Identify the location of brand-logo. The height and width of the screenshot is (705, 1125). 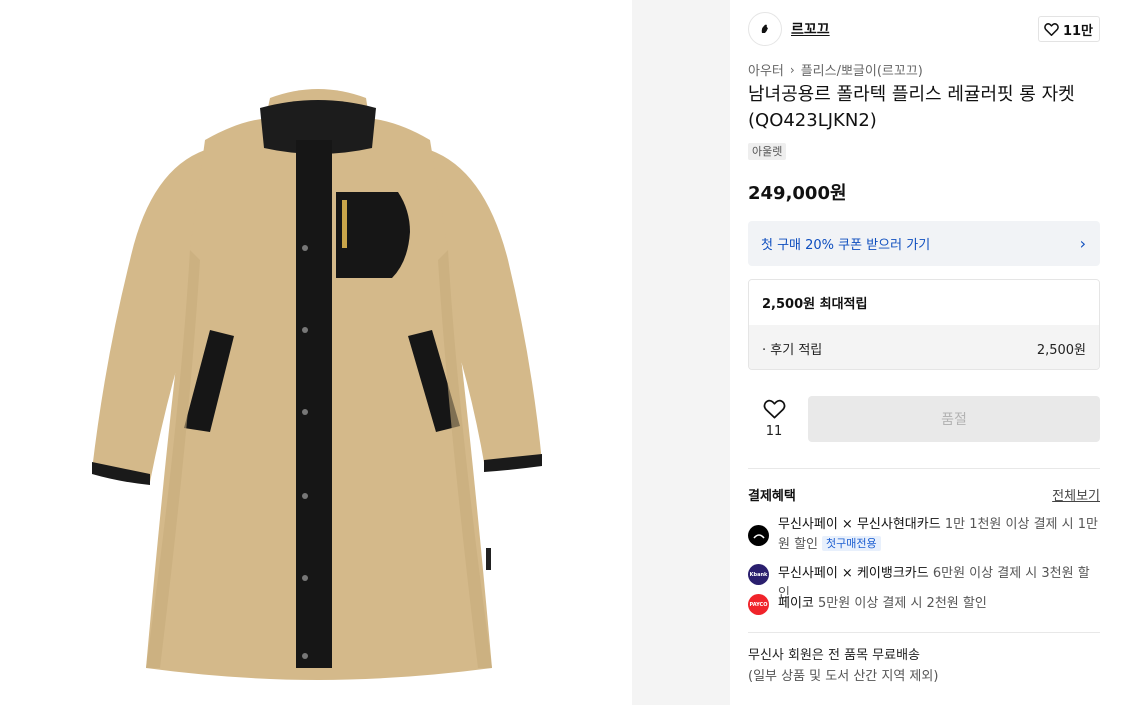
(765, 29).